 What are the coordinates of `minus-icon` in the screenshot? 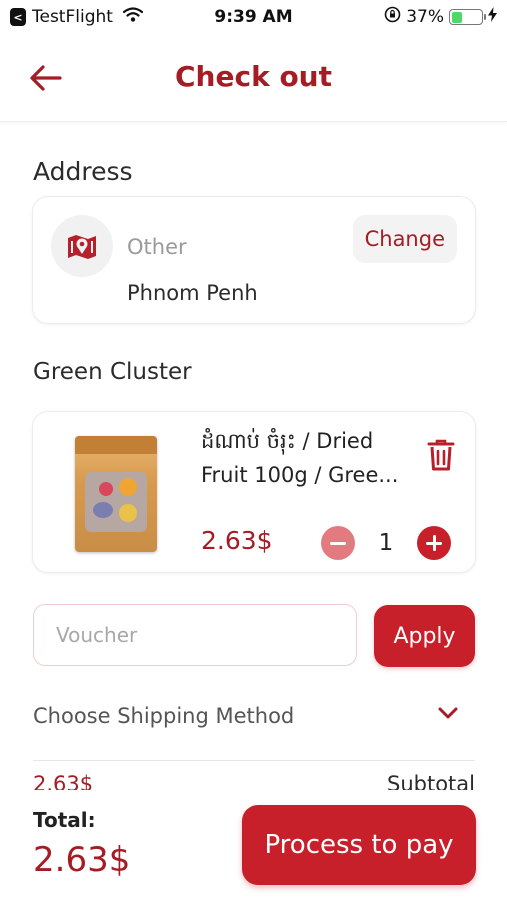 It's located at (338, 543).